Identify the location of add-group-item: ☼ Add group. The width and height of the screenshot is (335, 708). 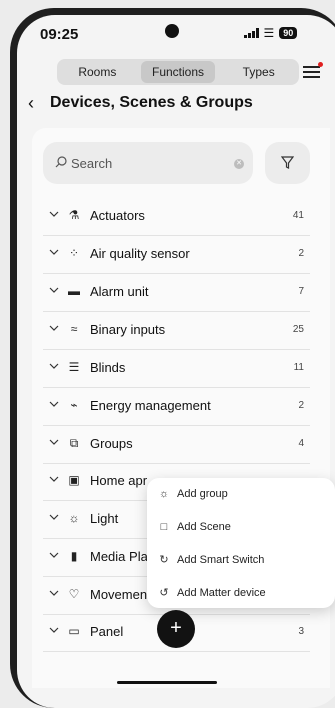
(192, 494).